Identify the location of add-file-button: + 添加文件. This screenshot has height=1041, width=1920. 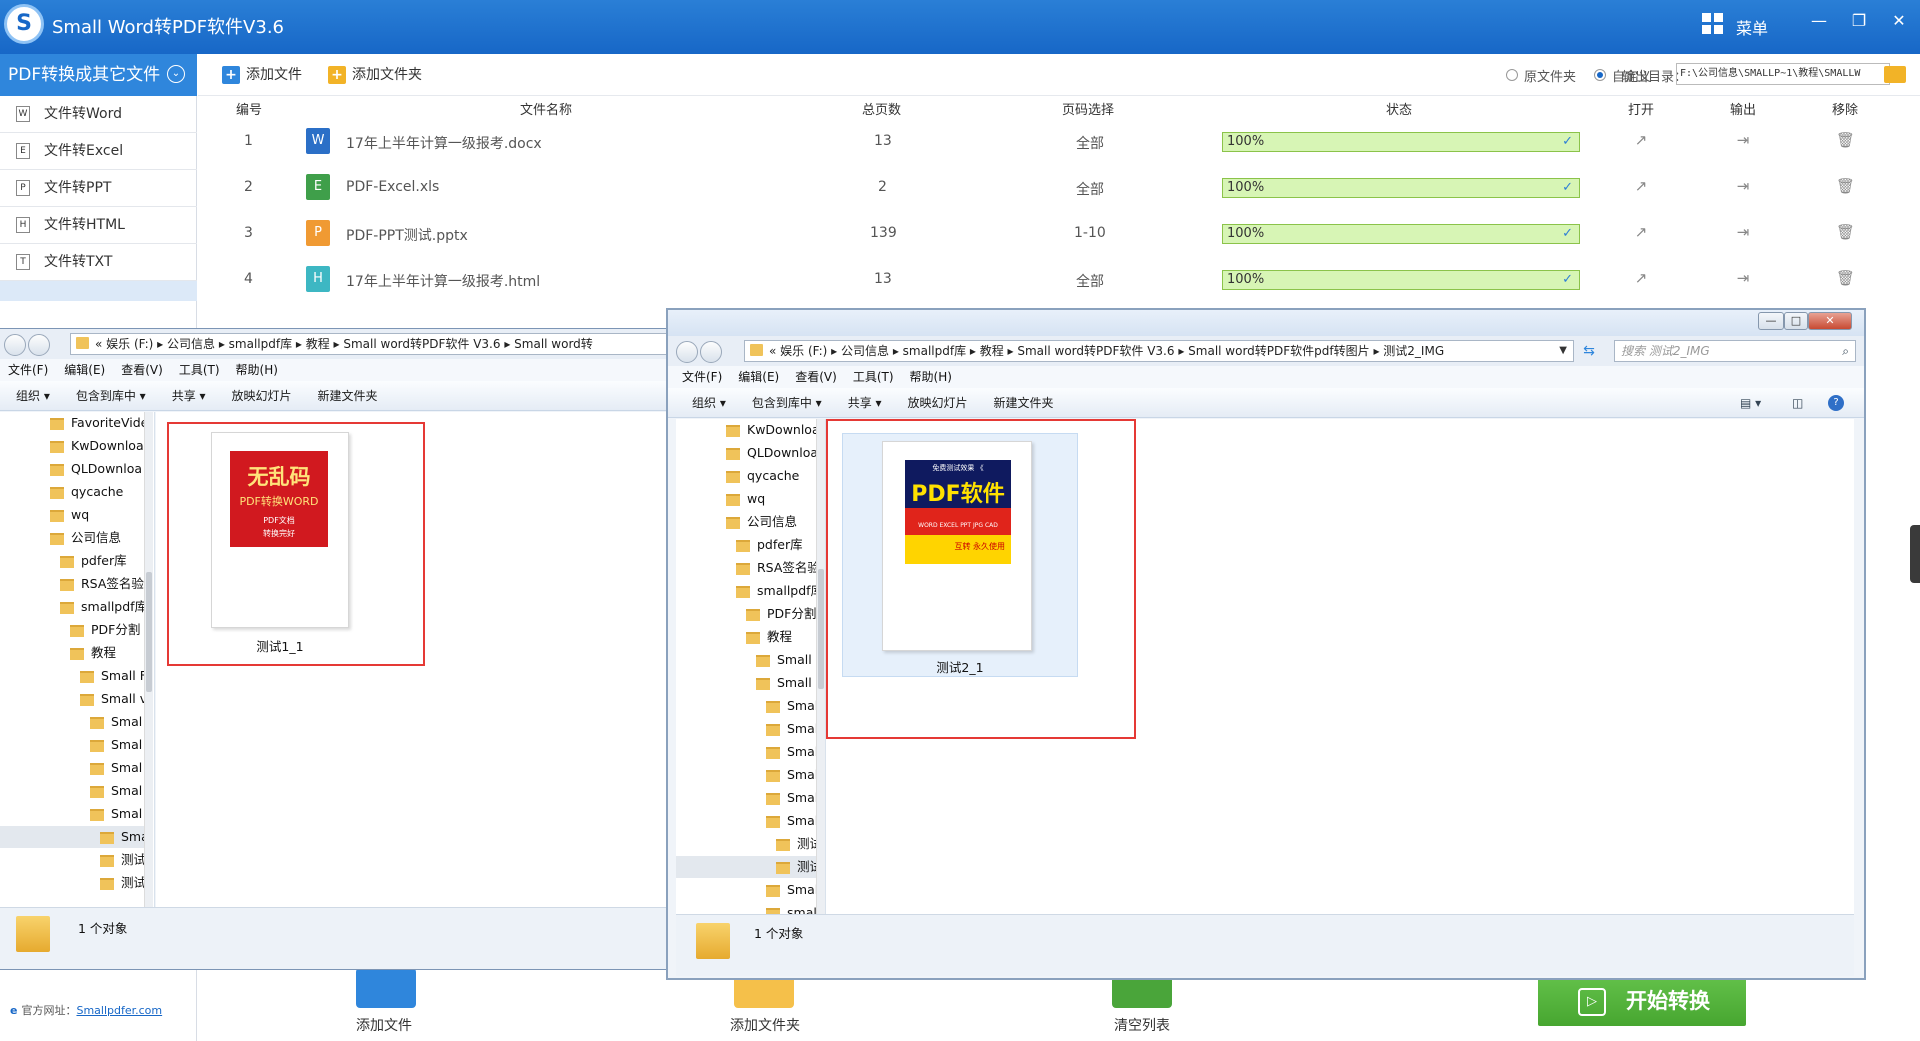
(262, 75).